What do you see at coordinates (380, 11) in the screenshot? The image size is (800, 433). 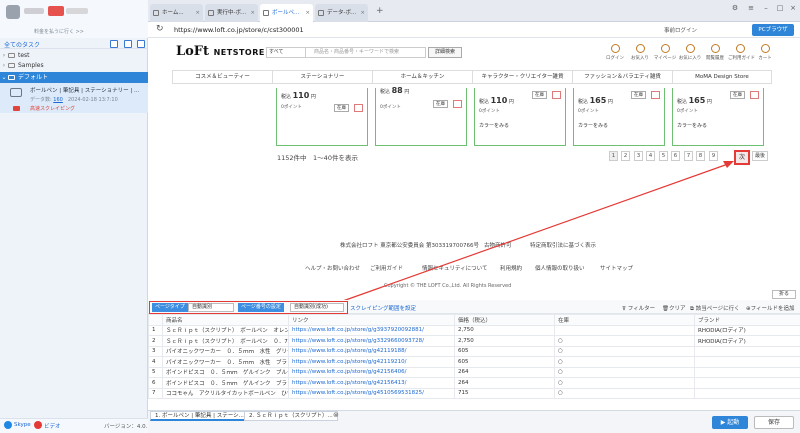 I see `add-tab-icon: +` at bounding box center [380, 11].